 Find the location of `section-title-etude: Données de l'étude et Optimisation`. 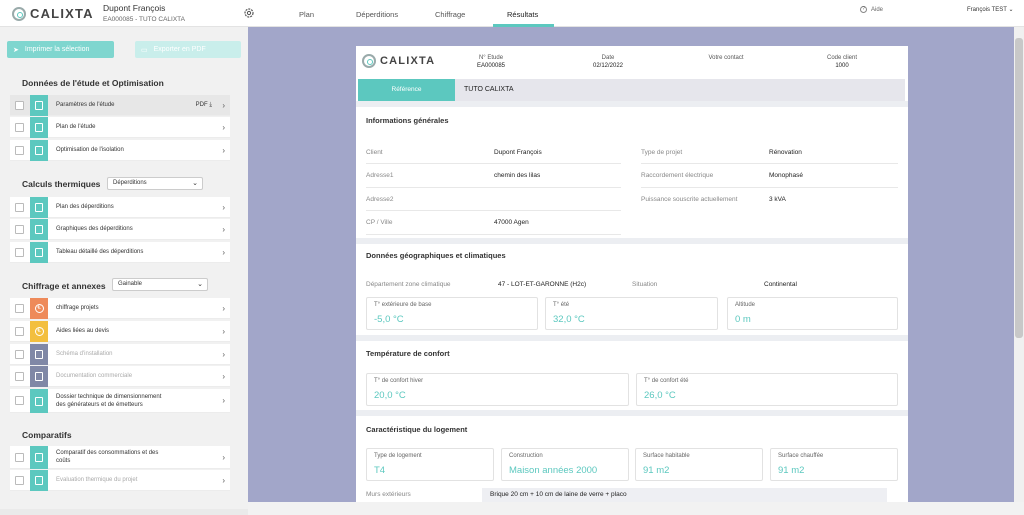

section-title-etude: Données de l'étude et Optimisation is located at coordinates (93, 83).